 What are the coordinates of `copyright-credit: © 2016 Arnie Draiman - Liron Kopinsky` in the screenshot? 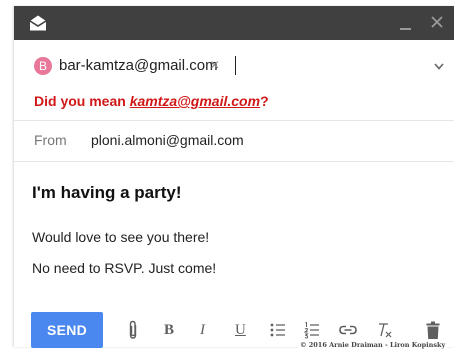 It's located at (373, 345).